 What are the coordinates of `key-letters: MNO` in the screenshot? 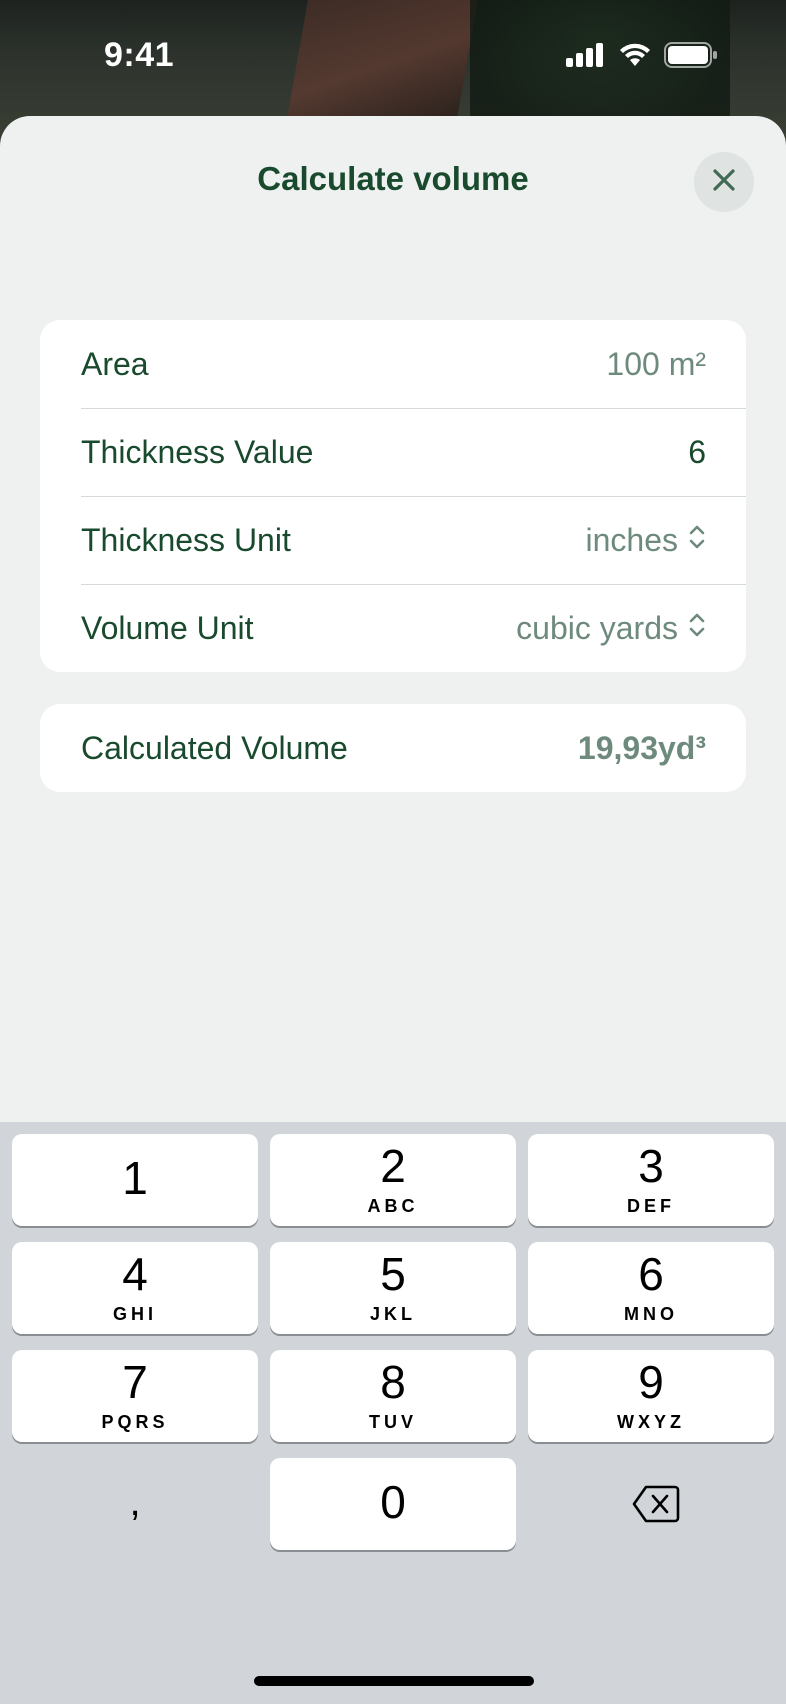 It's located at (651, 1314).